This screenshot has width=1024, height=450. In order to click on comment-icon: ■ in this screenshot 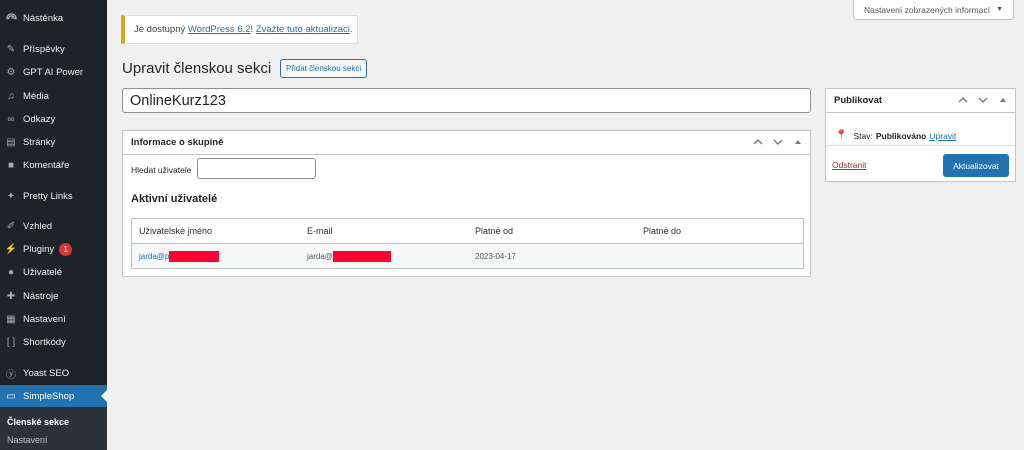, I will do `click(11, 165)`.